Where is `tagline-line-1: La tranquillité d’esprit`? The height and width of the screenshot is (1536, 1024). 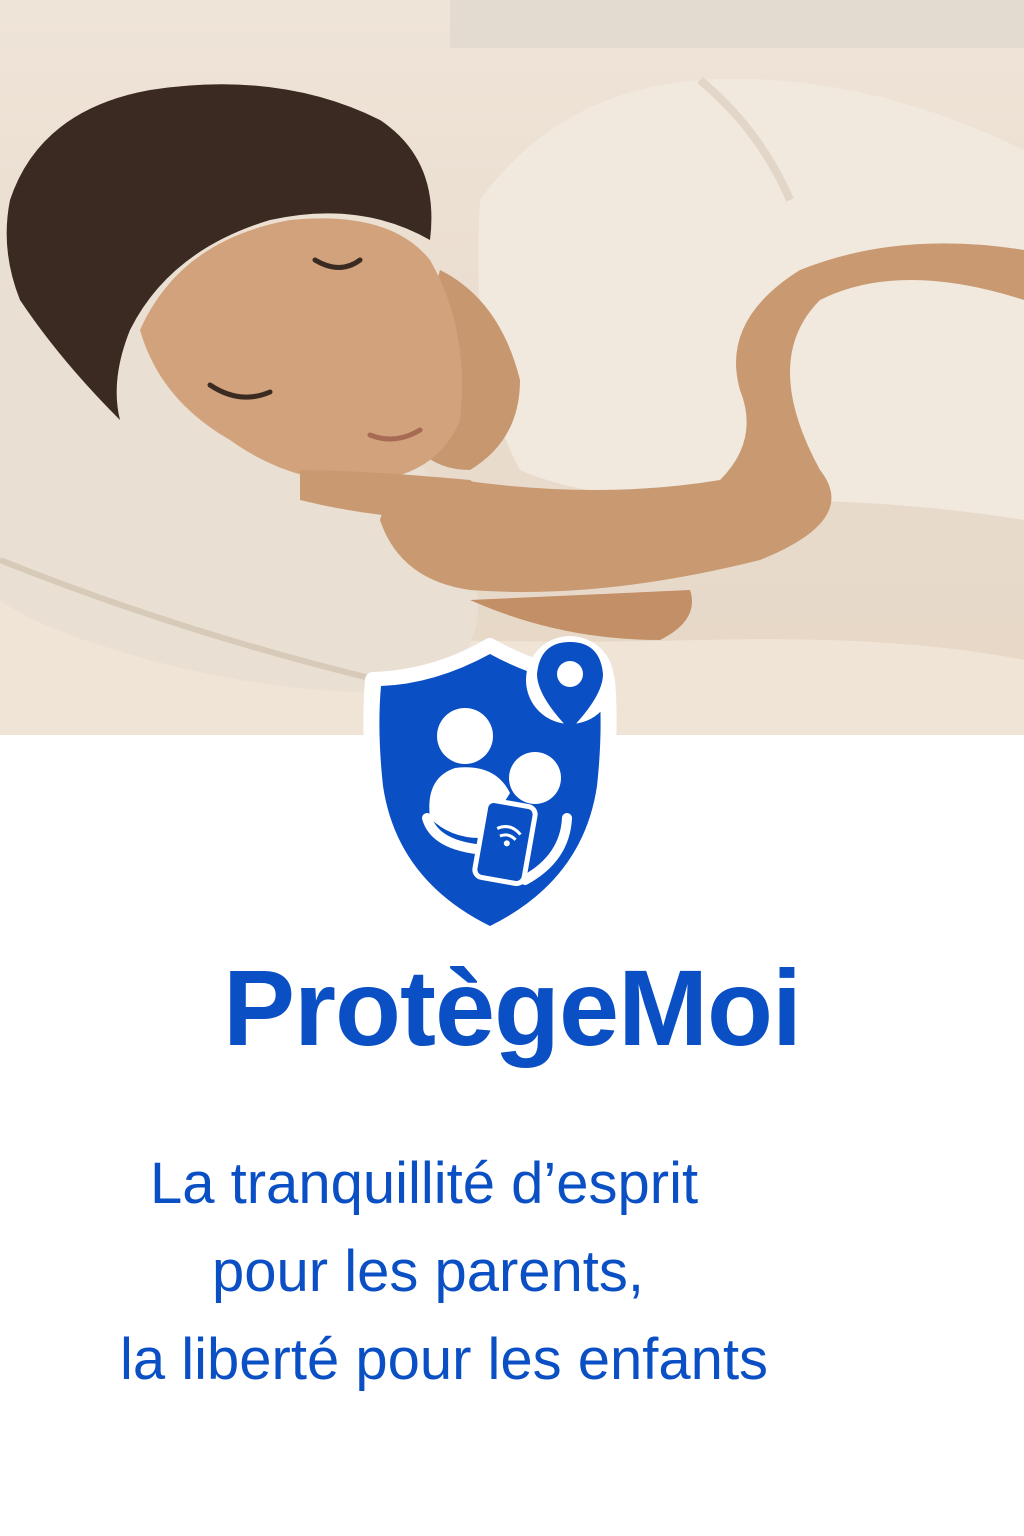 tagline-line-1: La tranquillité d’esprit is located at coordinates (424, 1183).